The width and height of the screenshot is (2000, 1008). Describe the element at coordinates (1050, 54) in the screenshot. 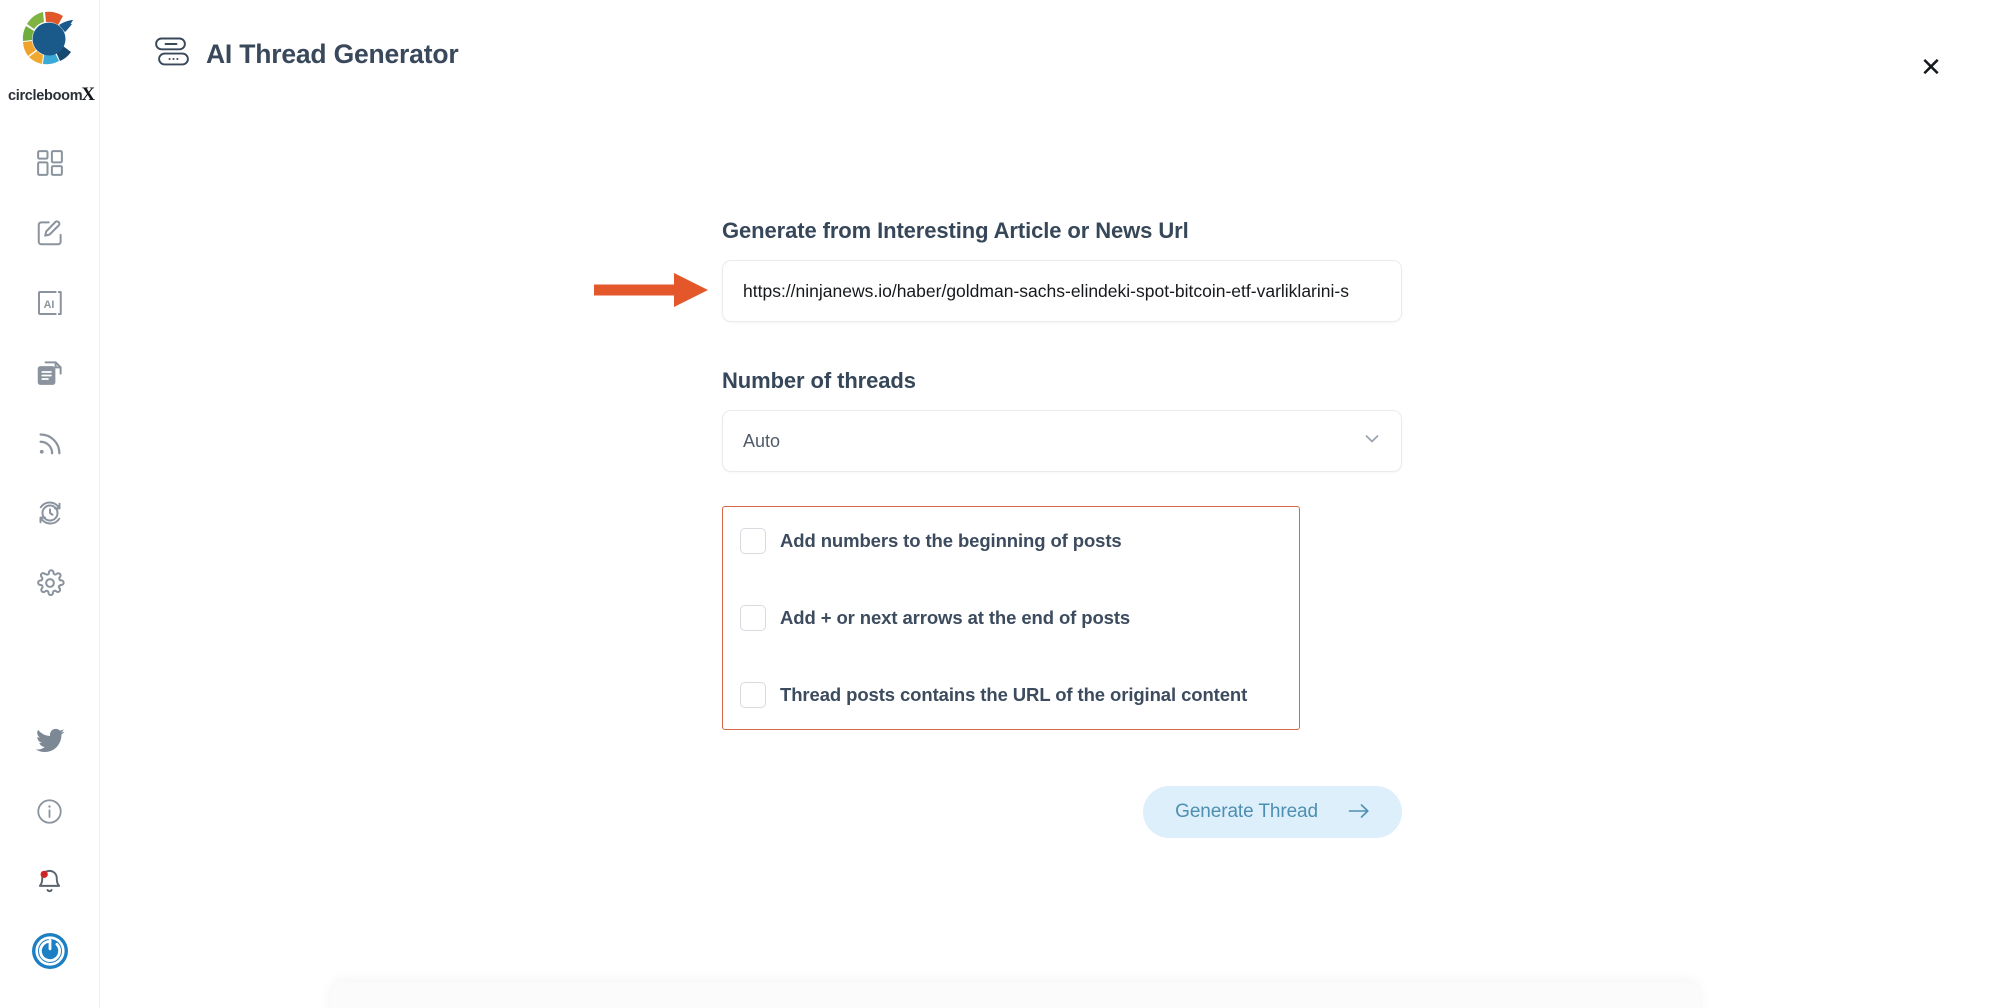

I see `page-header: AI Thread Generator ✕` at that location.